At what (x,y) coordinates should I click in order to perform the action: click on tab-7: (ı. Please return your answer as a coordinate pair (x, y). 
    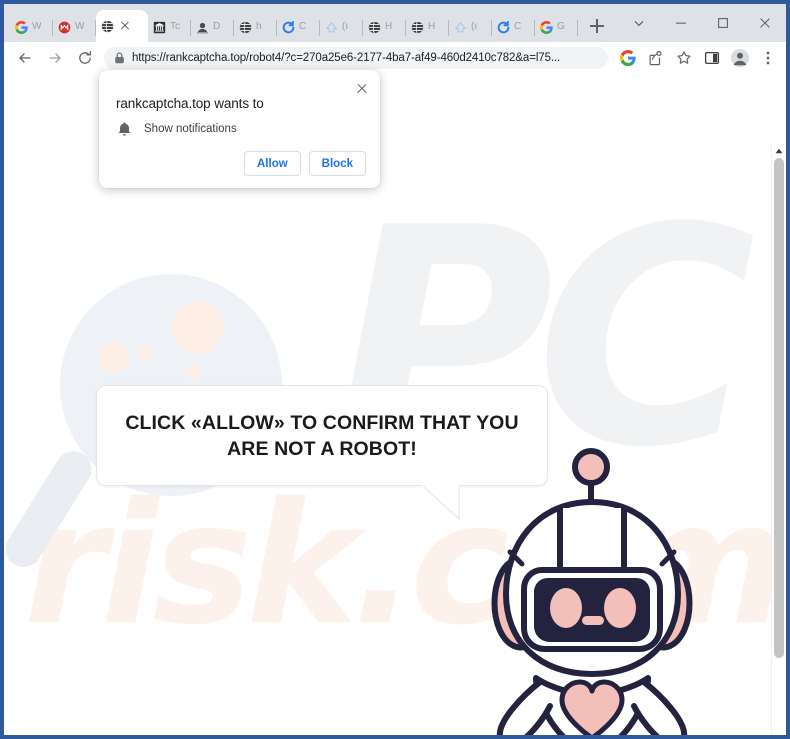
    Looking at the image, I should click on (341, 27).